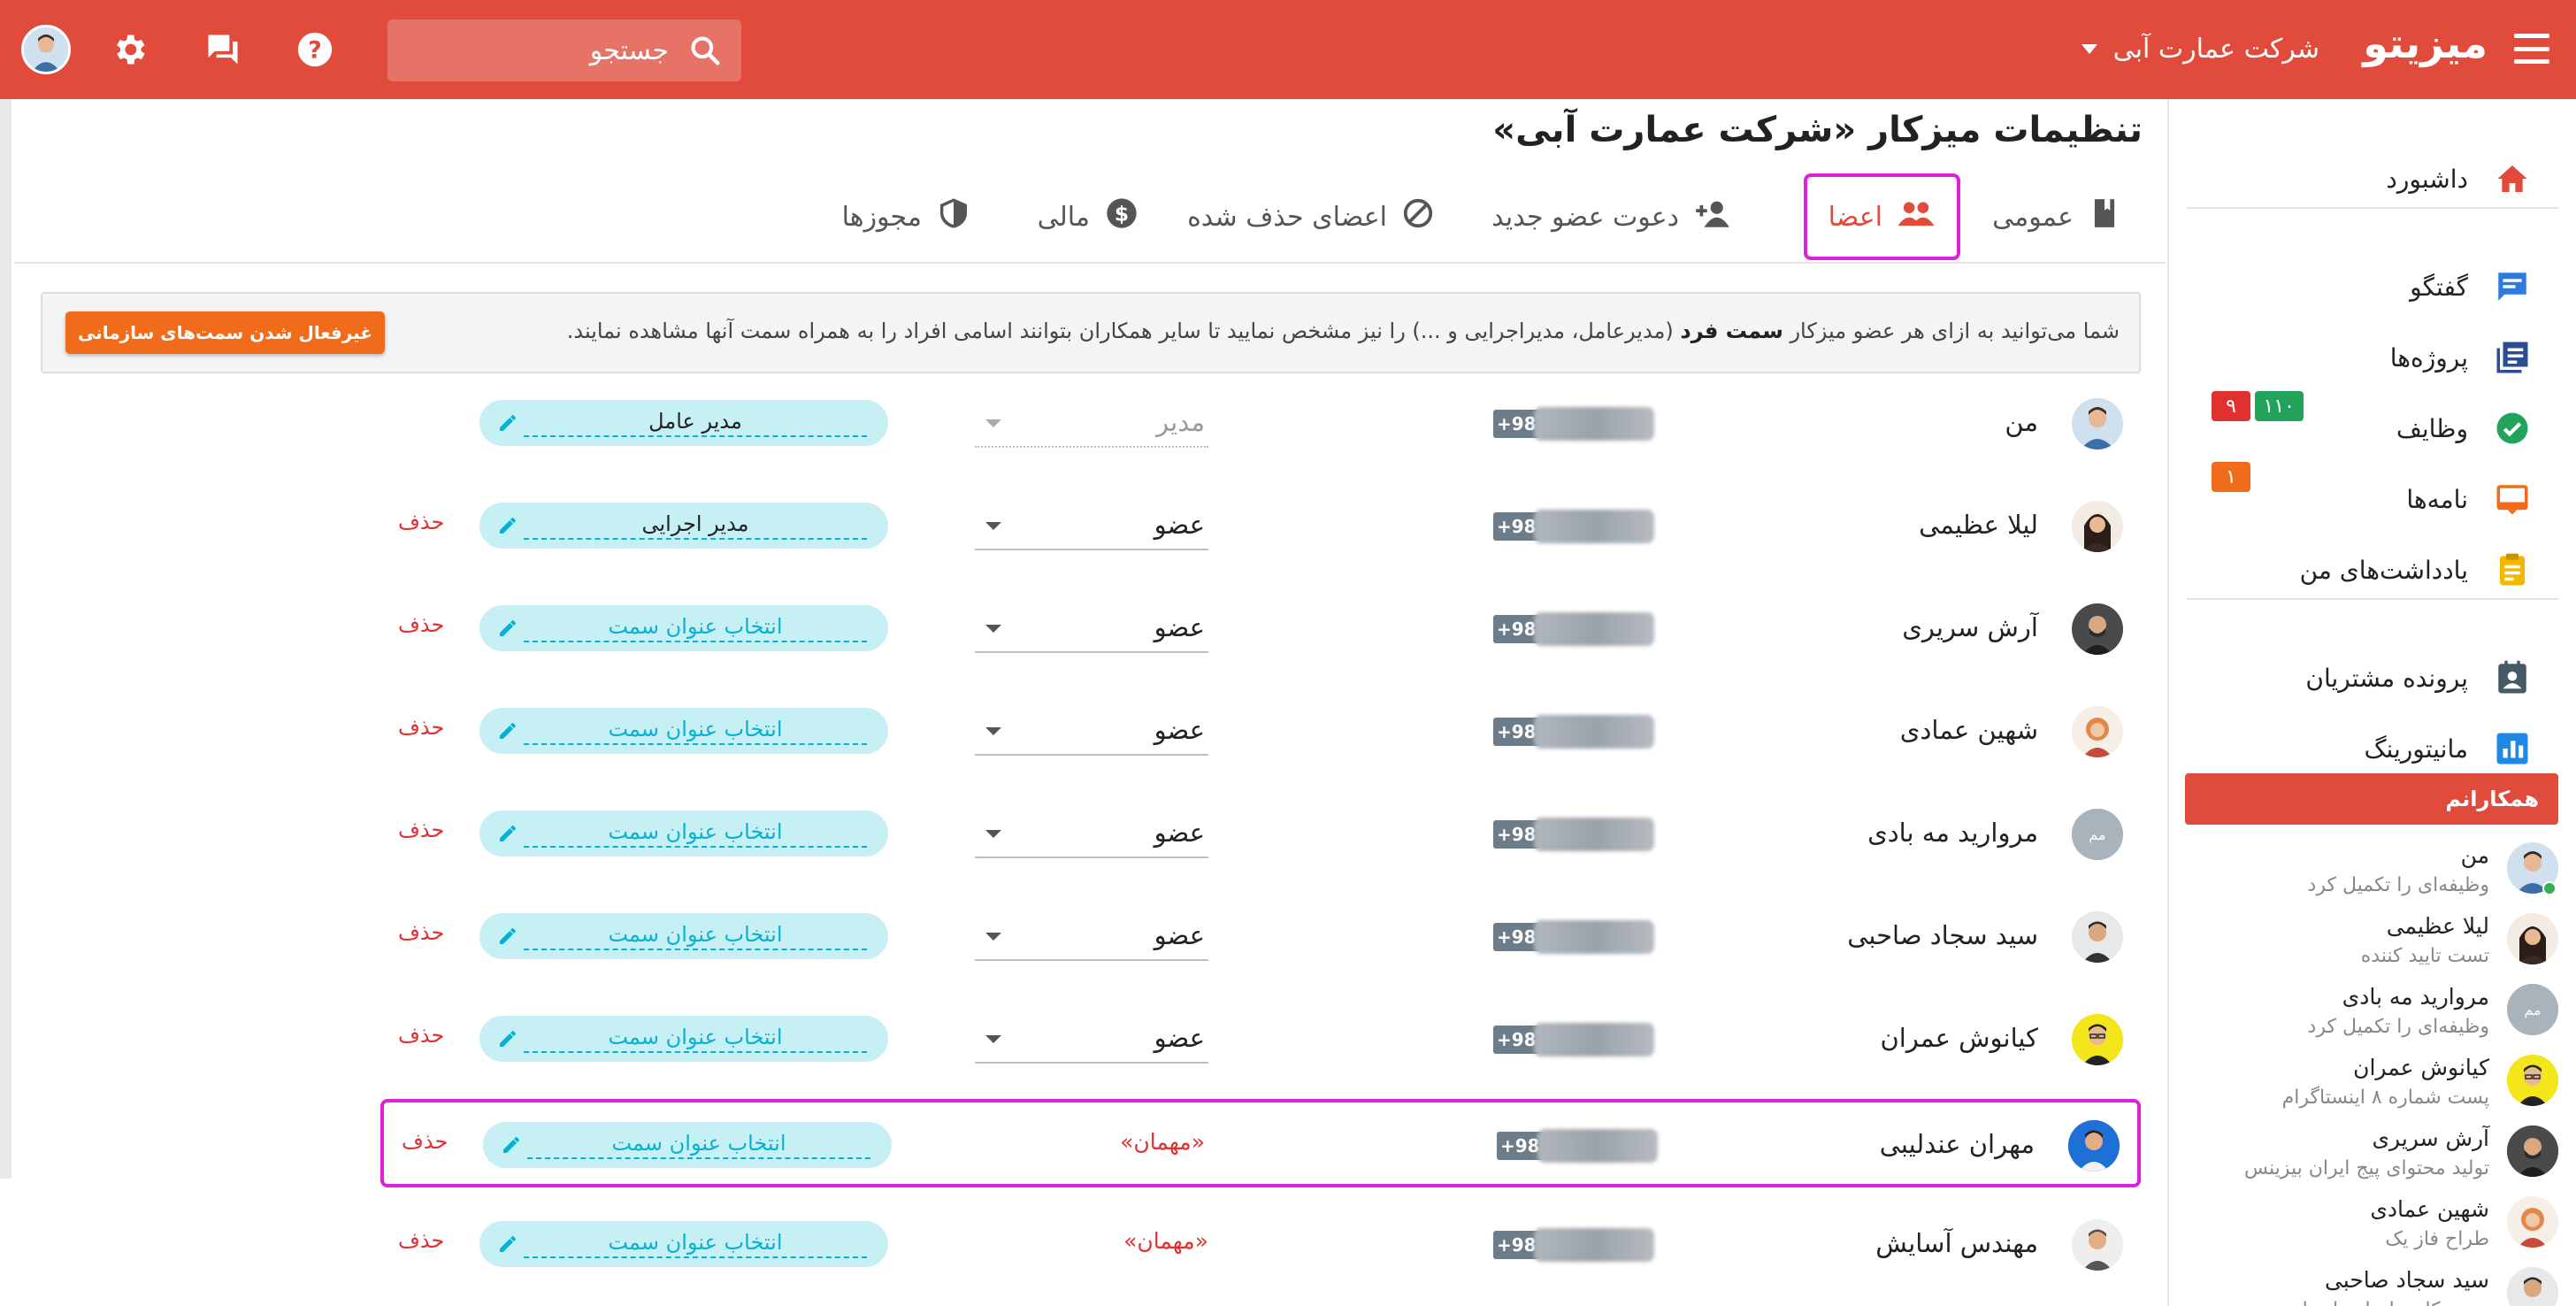  What do you see at coordinates (129, 50) in the screenshot?
I see `settings-gear-icon` at bounding box center [129, 50].